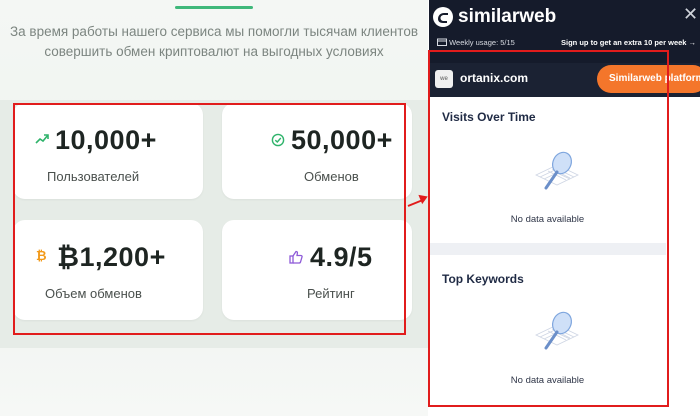 This screenshot has height=416, width=700. What do you see at coordinates (507, 16) in the screenshot?
I see `similarweb-logo-text: similarweb` at bounding box center [507, 16].